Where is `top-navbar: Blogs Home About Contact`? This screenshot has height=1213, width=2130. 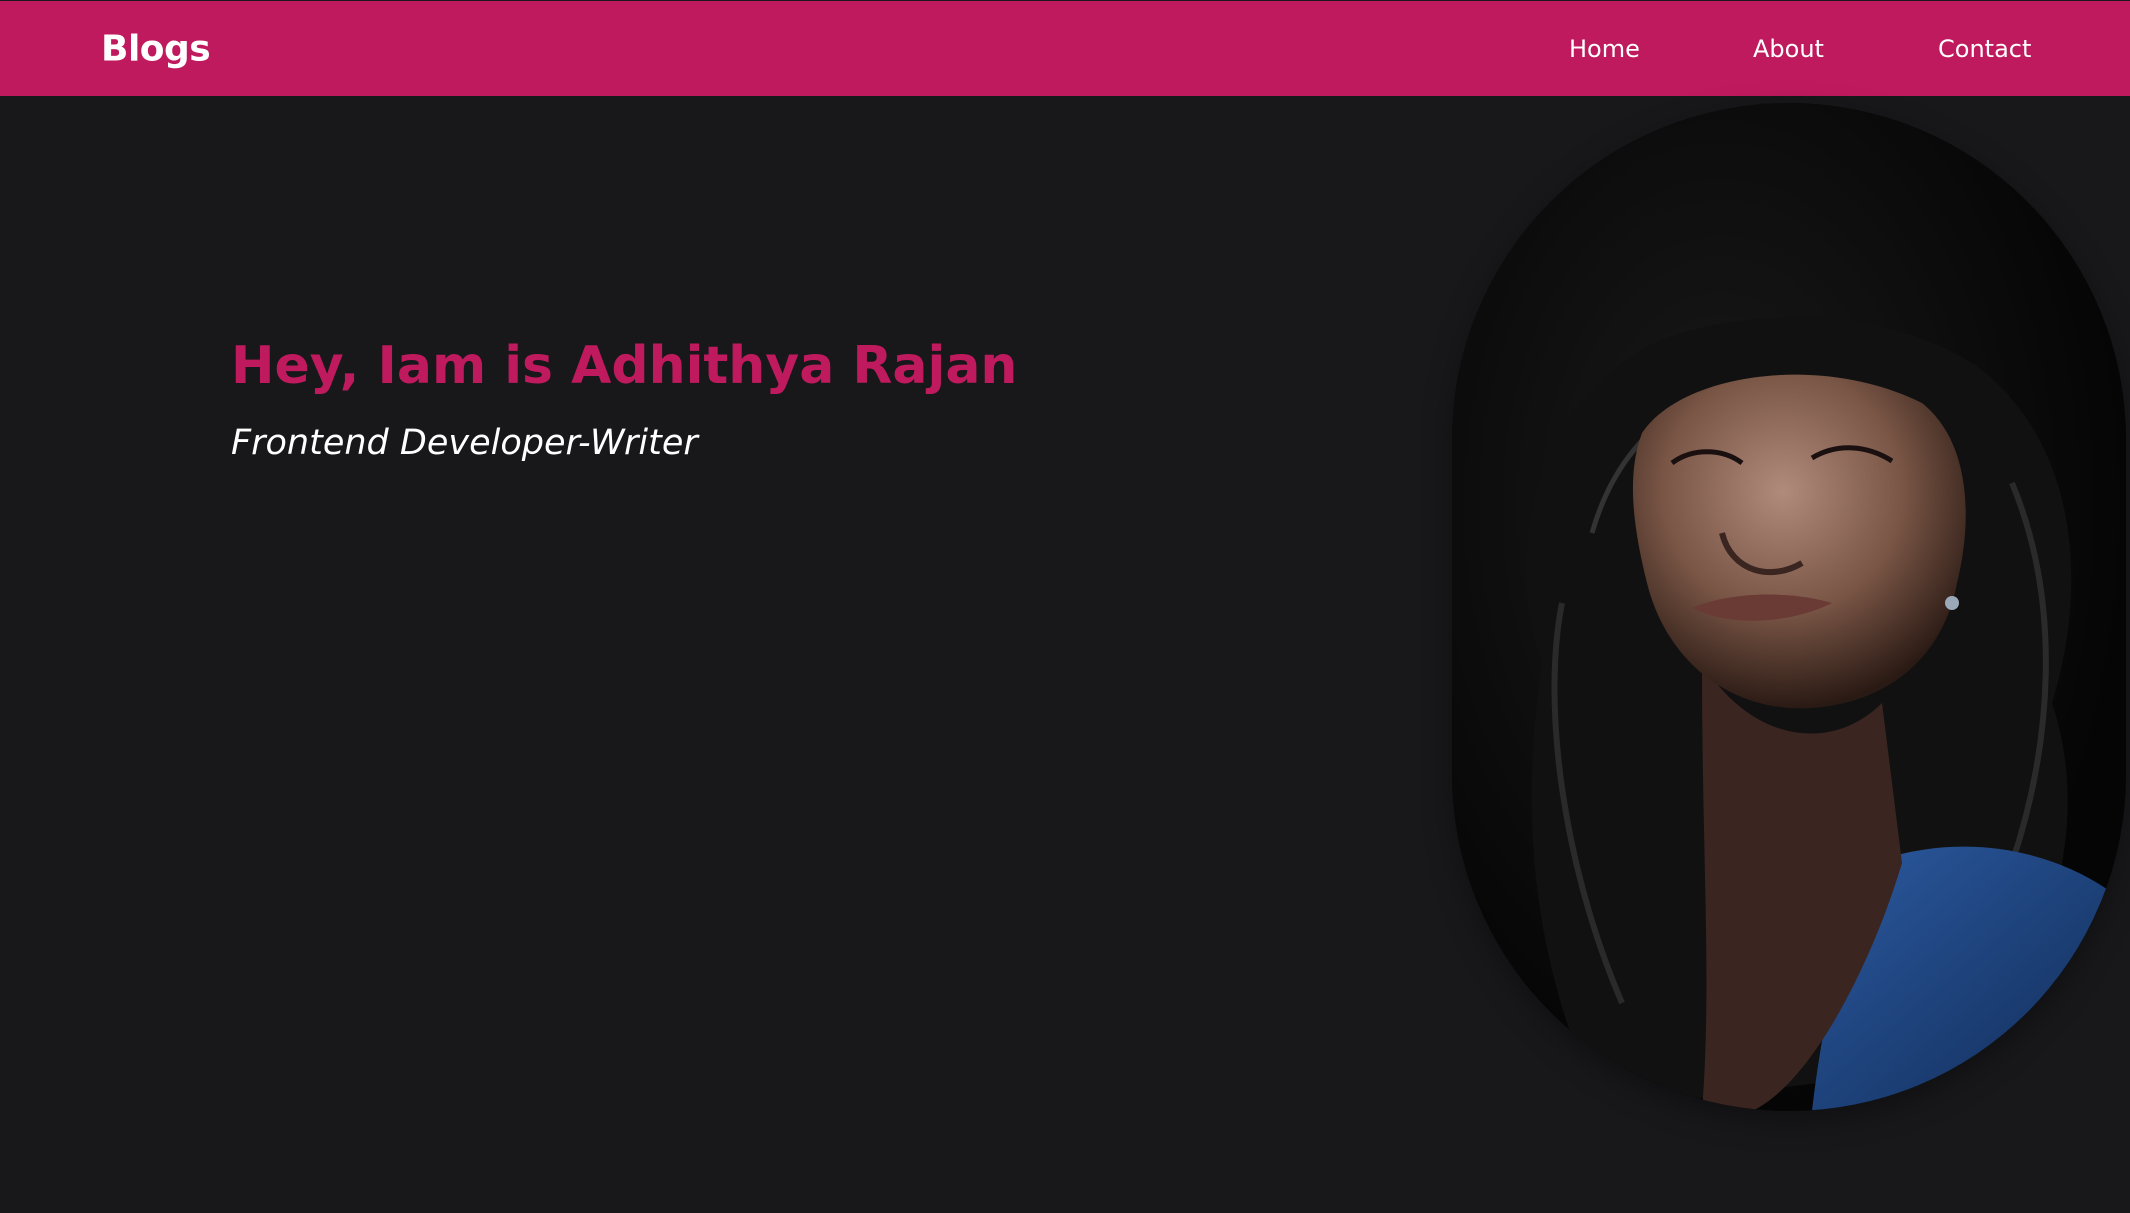 top-navbar: Blogs Home About Contact is located at coordinates (1065, 48).